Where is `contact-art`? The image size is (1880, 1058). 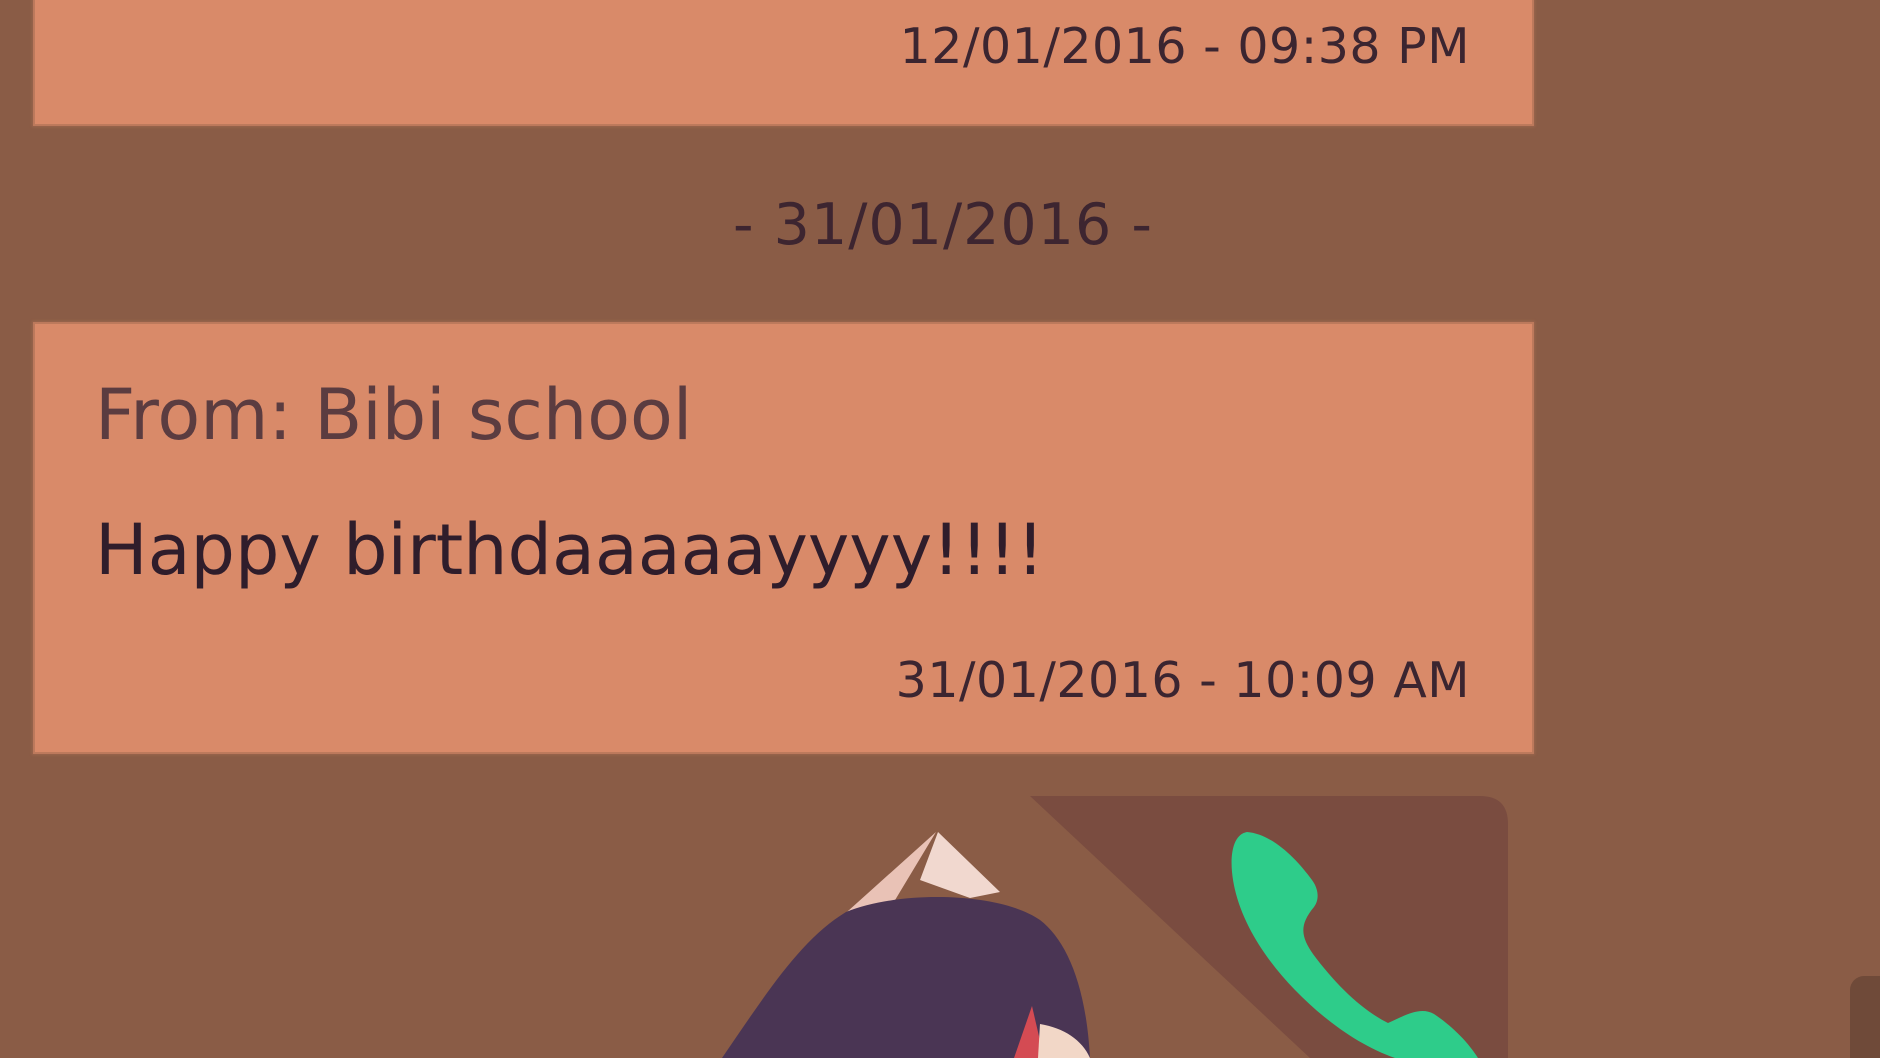
contact-art is located at coordinates (1115, 927).